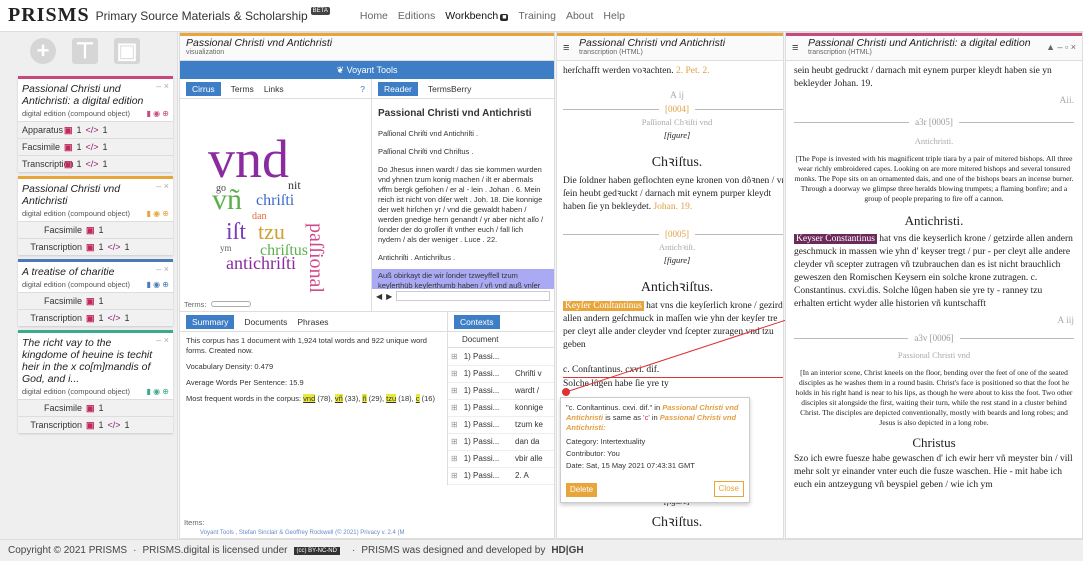  What do you see at coordinates (614, 16) in the screenshot?
I see `nav-help: Help` at bounding box center [614, 16].